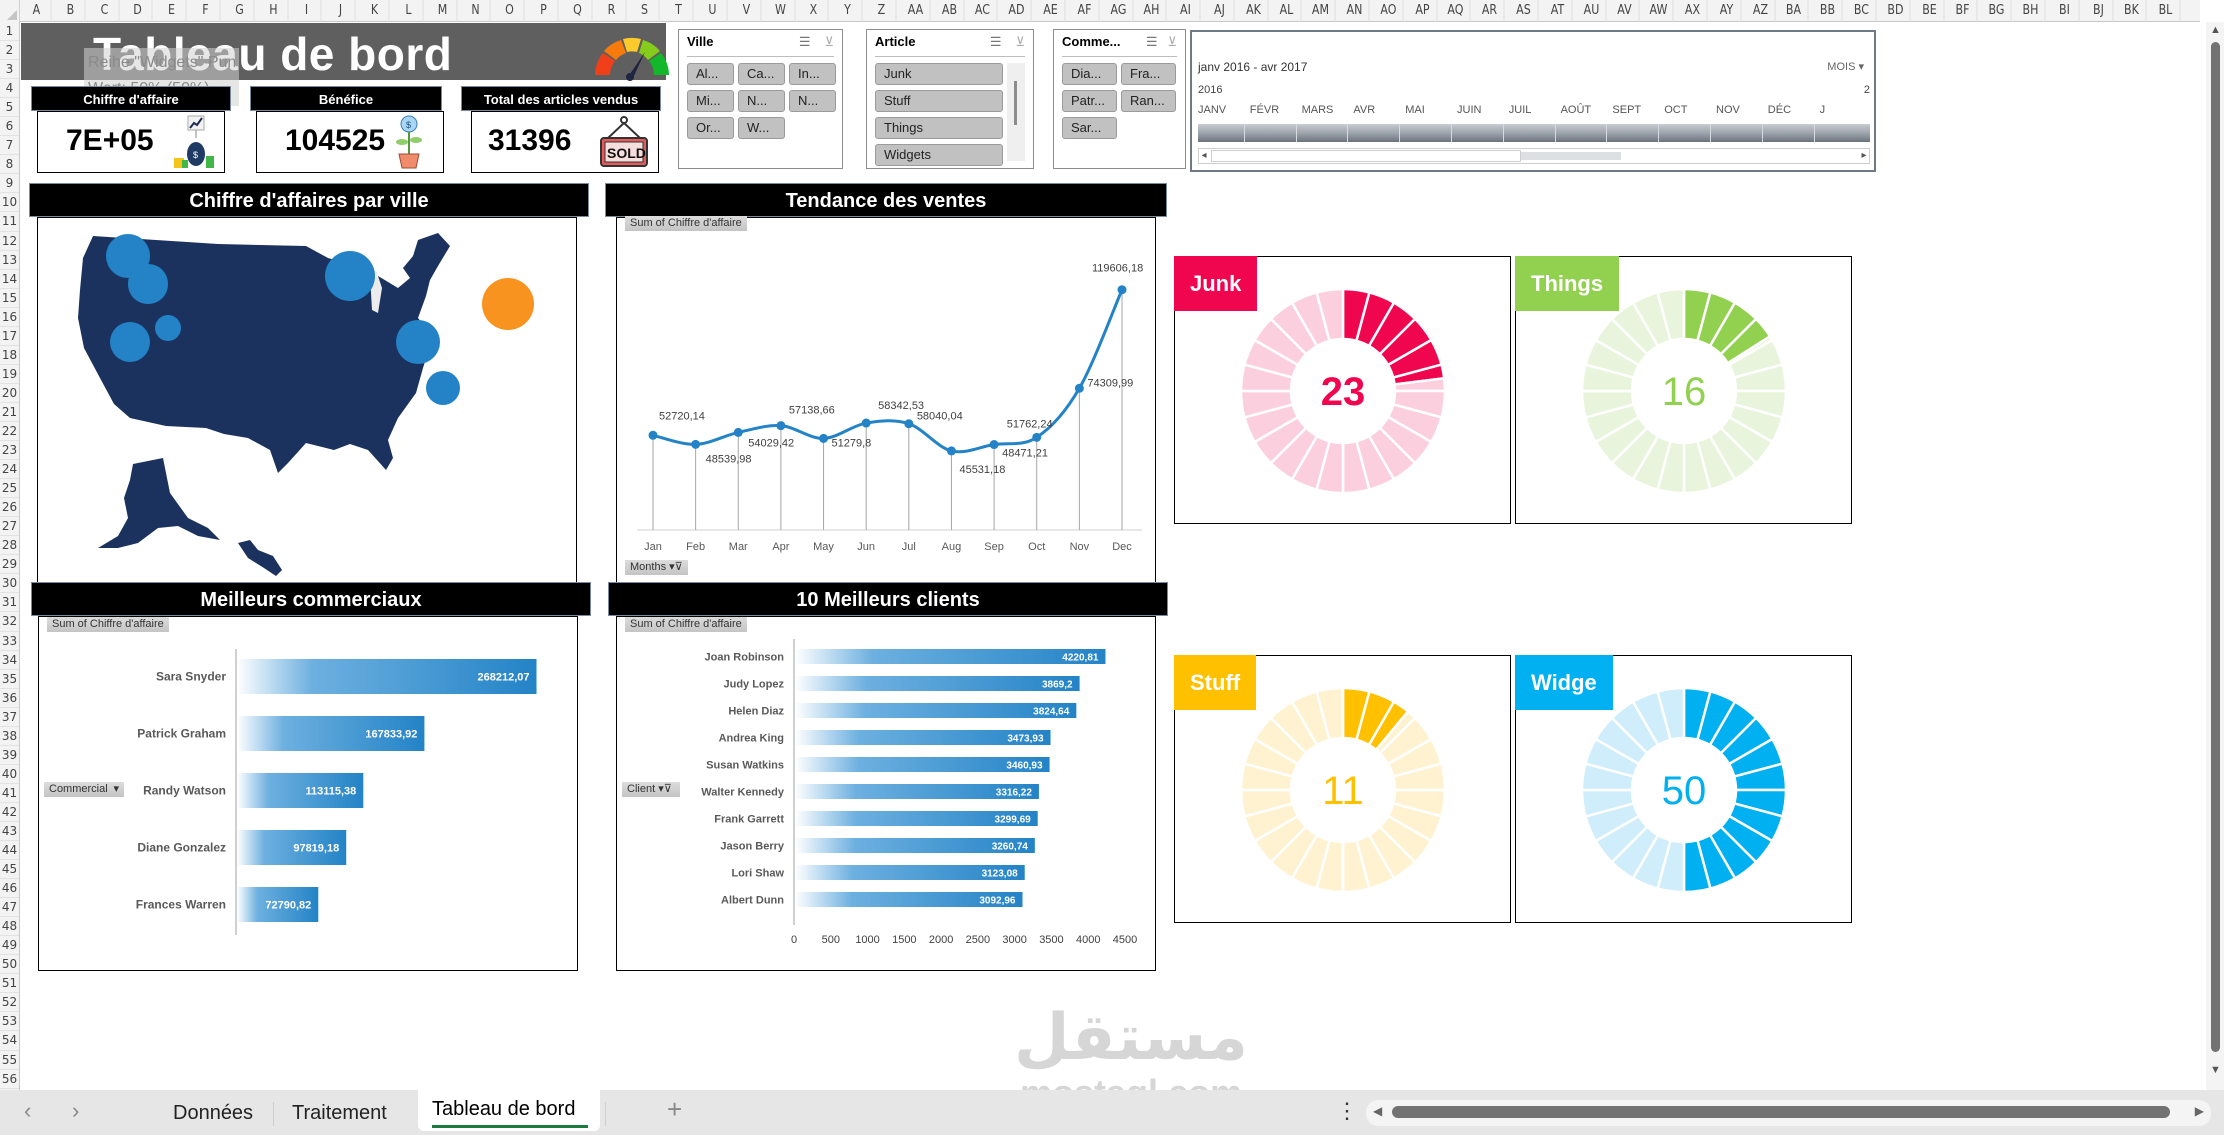 The width and height of the screenshot is (2224, 1135). I want to click on timeline-month-label: OCT, so click(1675, 110).